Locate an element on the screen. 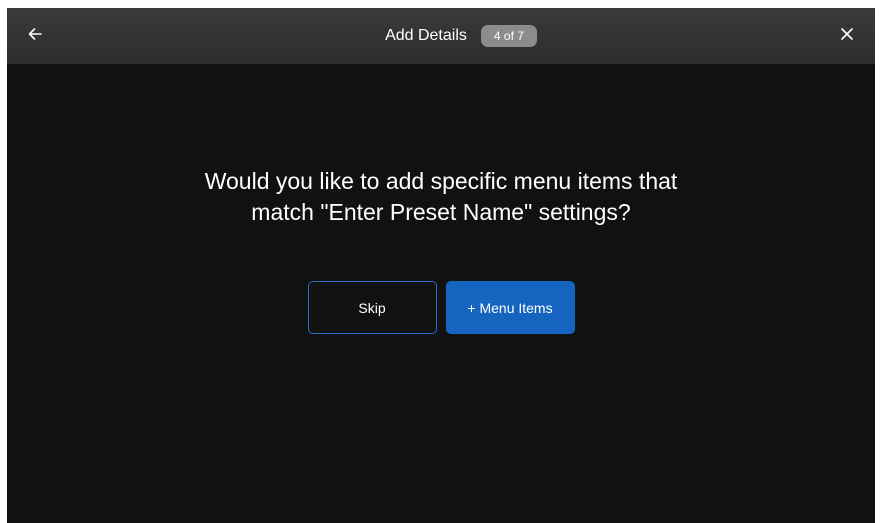 The width and height of the screenshot is (882, 523). skip-button: Skip is located at coordinates (372, 307).